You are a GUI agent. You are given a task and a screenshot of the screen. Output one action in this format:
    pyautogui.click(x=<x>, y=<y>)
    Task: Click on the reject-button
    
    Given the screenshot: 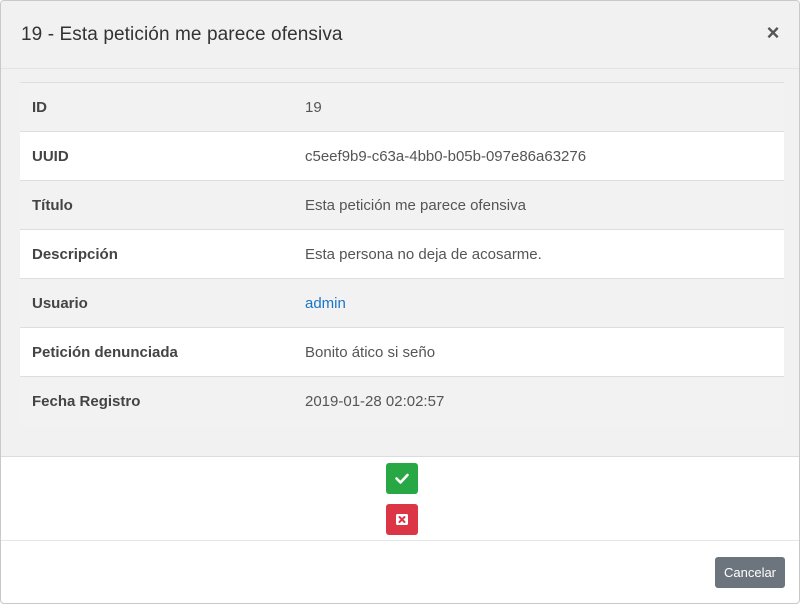 What is the action you would take?
    pyautogui.click(x=402, y=519)
    